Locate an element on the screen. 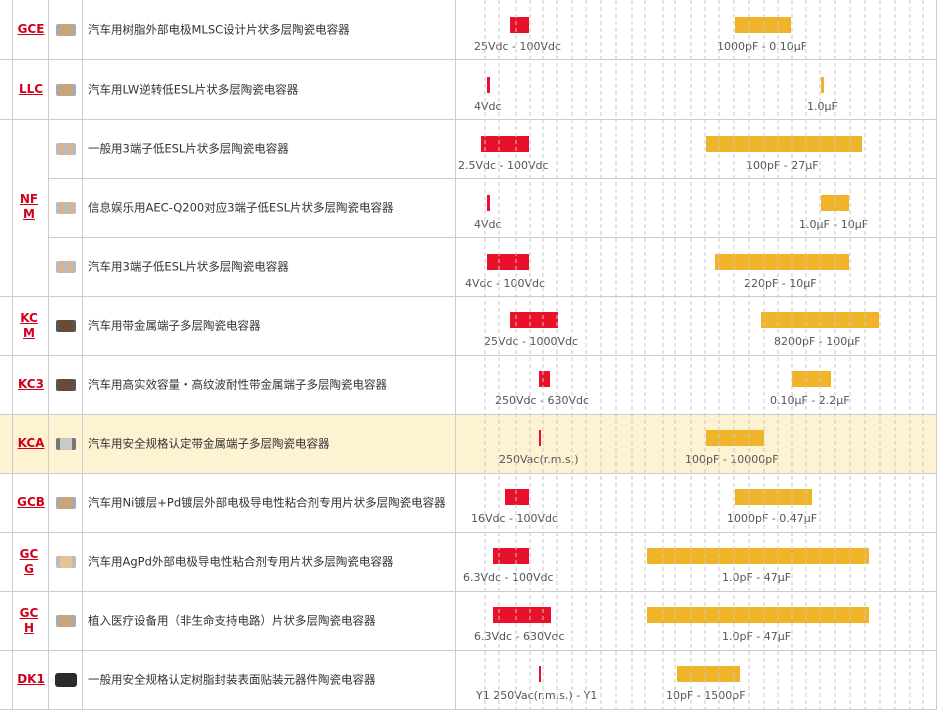  product-name: 汽车用带金属端子多层陶瓷电容器 is located at coordinates (174, 325).